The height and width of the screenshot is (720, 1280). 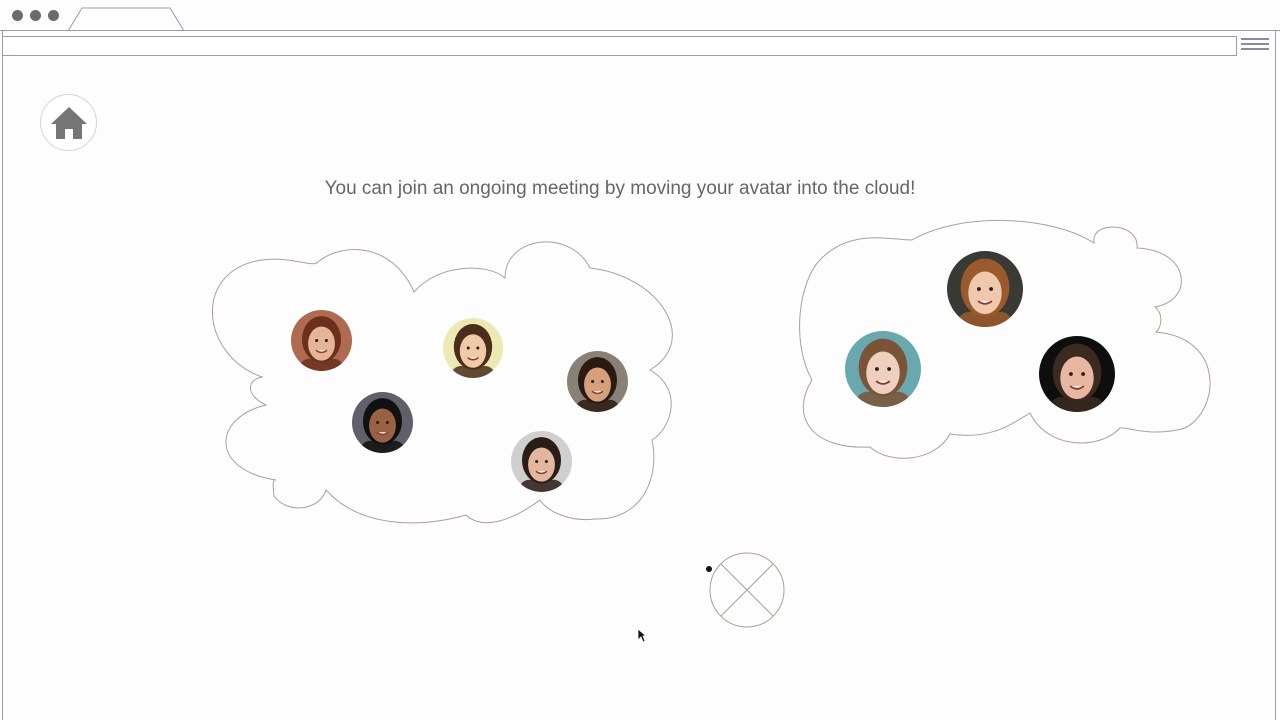 I want to click on participant-1-avatar, so click(x=321, y=340).